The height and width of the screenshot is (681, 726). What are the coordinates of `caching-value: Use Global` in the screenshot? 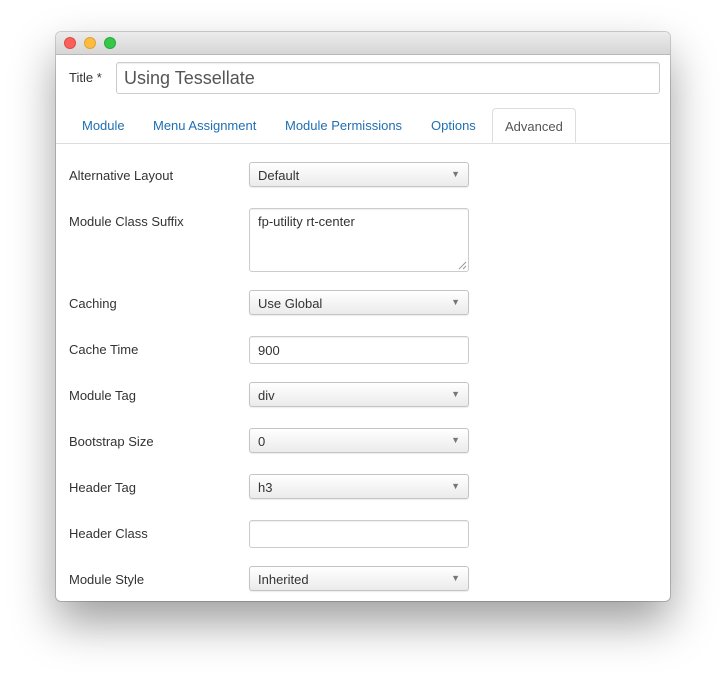 It's located at (290, 303).